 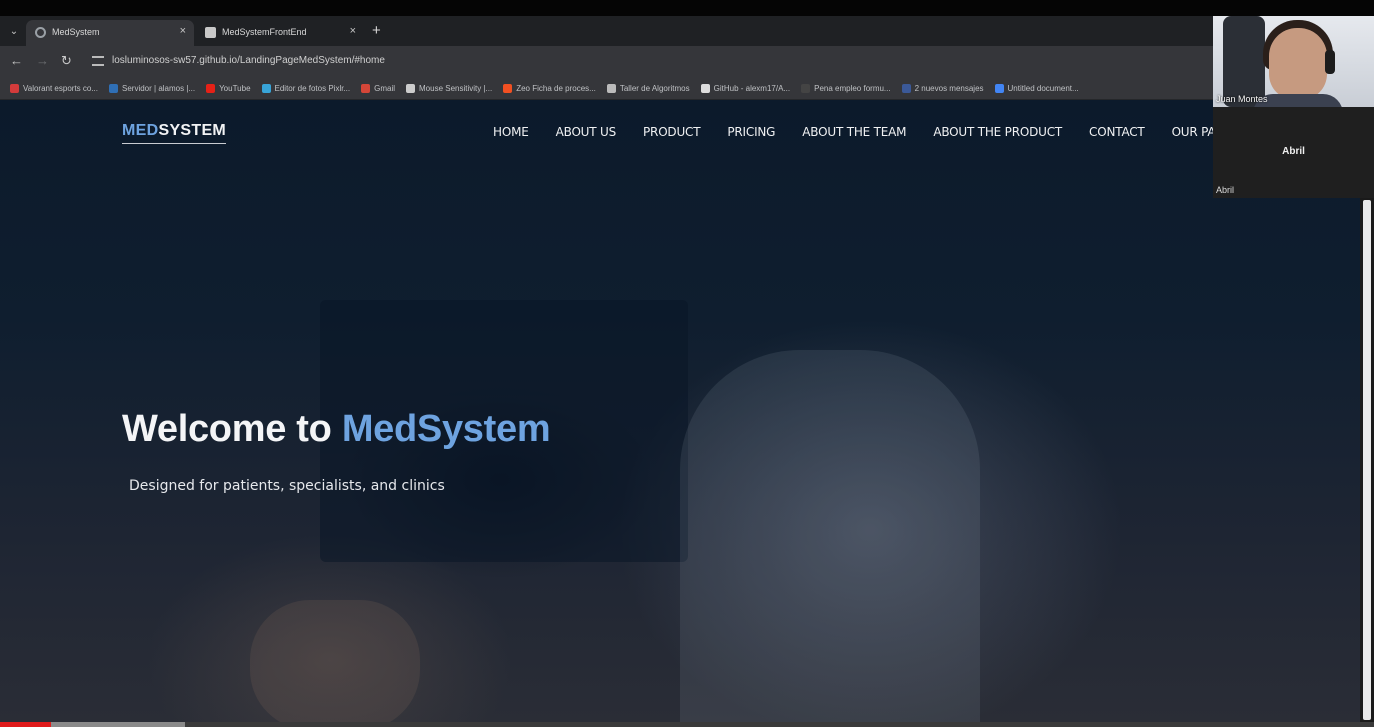 I want to click on nav-link-contact: CONTACT, so click(x=1117, y=132).